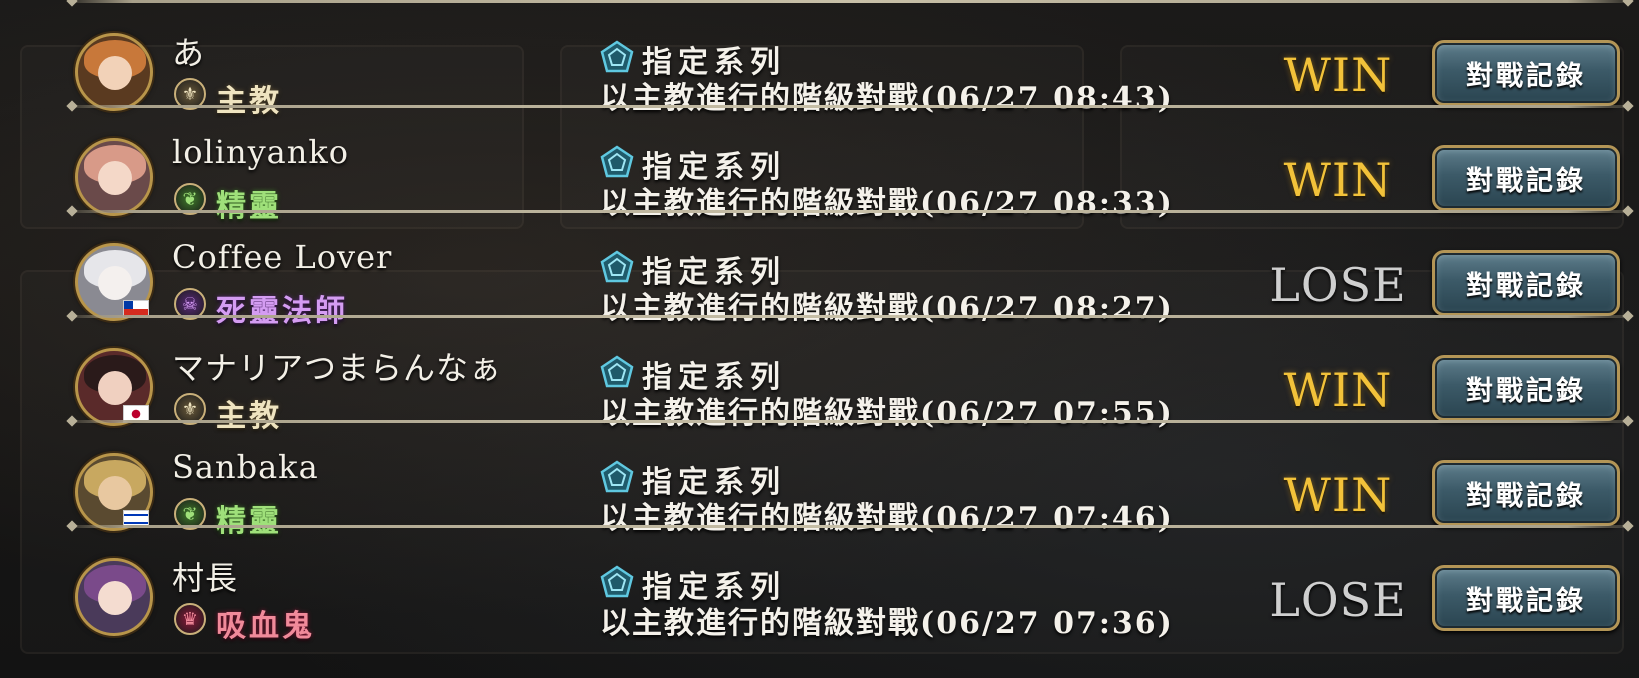  I want to click on chile-flag-canton, so click(128, 305).